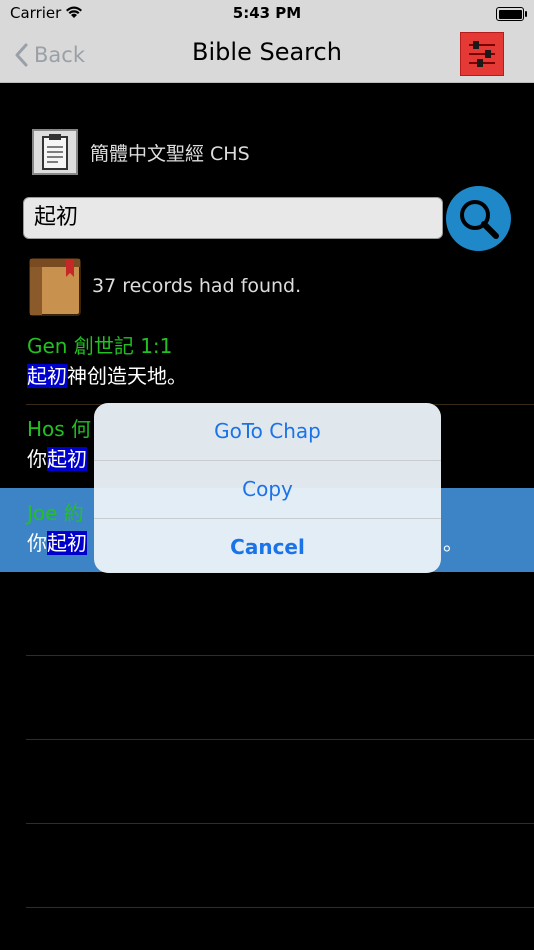 This screenshot has width=534, height=950. I want to click on settings-button, so click(482, 54).